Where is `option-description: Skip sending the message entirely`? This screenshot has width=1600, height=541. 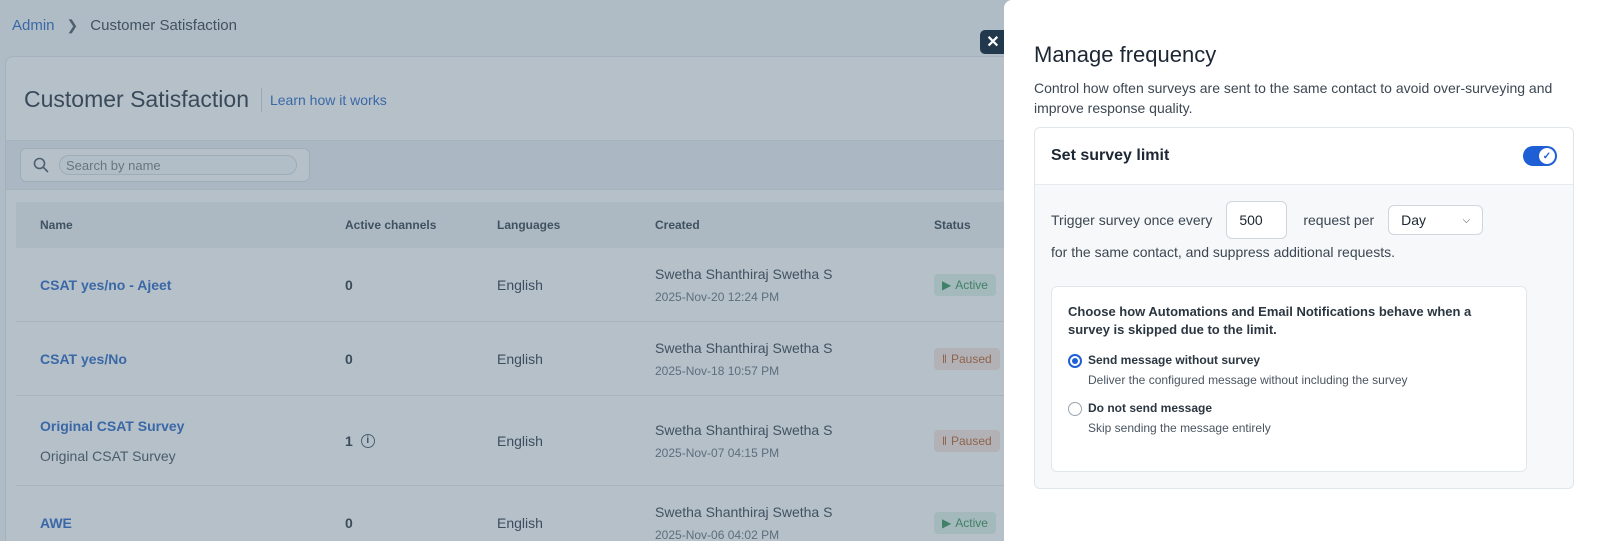 option-description: Skip sending the message entirely is located at coordinates (1179, 428).